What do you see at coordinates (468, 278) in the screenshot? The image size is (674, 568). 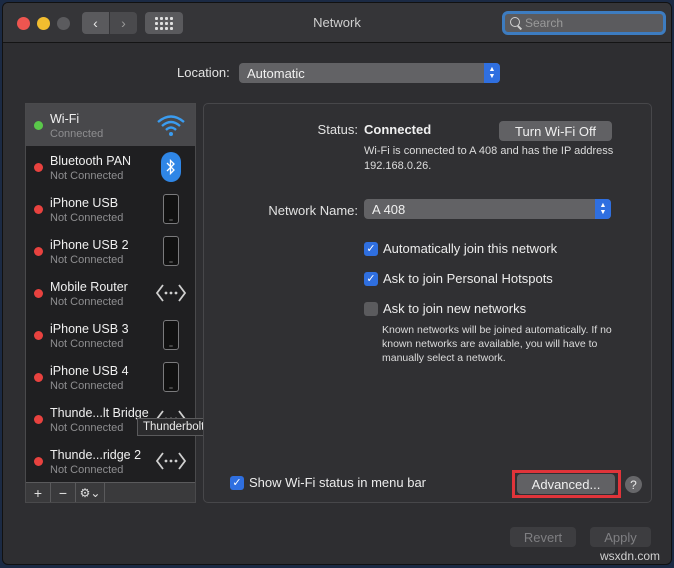 I see `ask-hotspots-label: Ask to join Personal Hotspots` at bounding box center [468, 278].